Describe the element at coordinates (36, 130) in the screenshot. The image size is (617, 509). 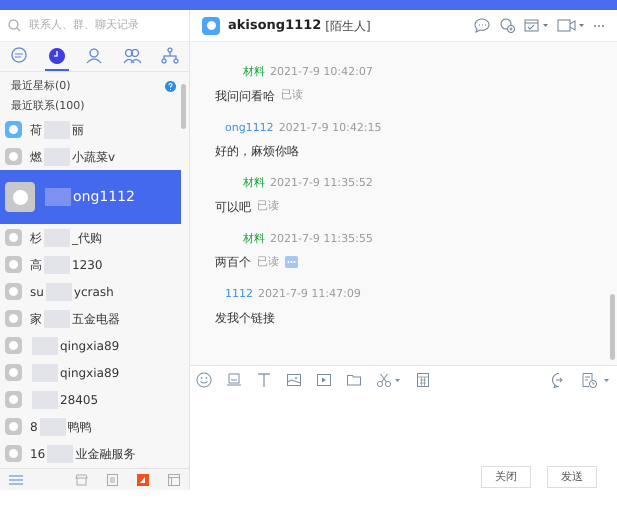
I see `contact-name: 荷` at that location.